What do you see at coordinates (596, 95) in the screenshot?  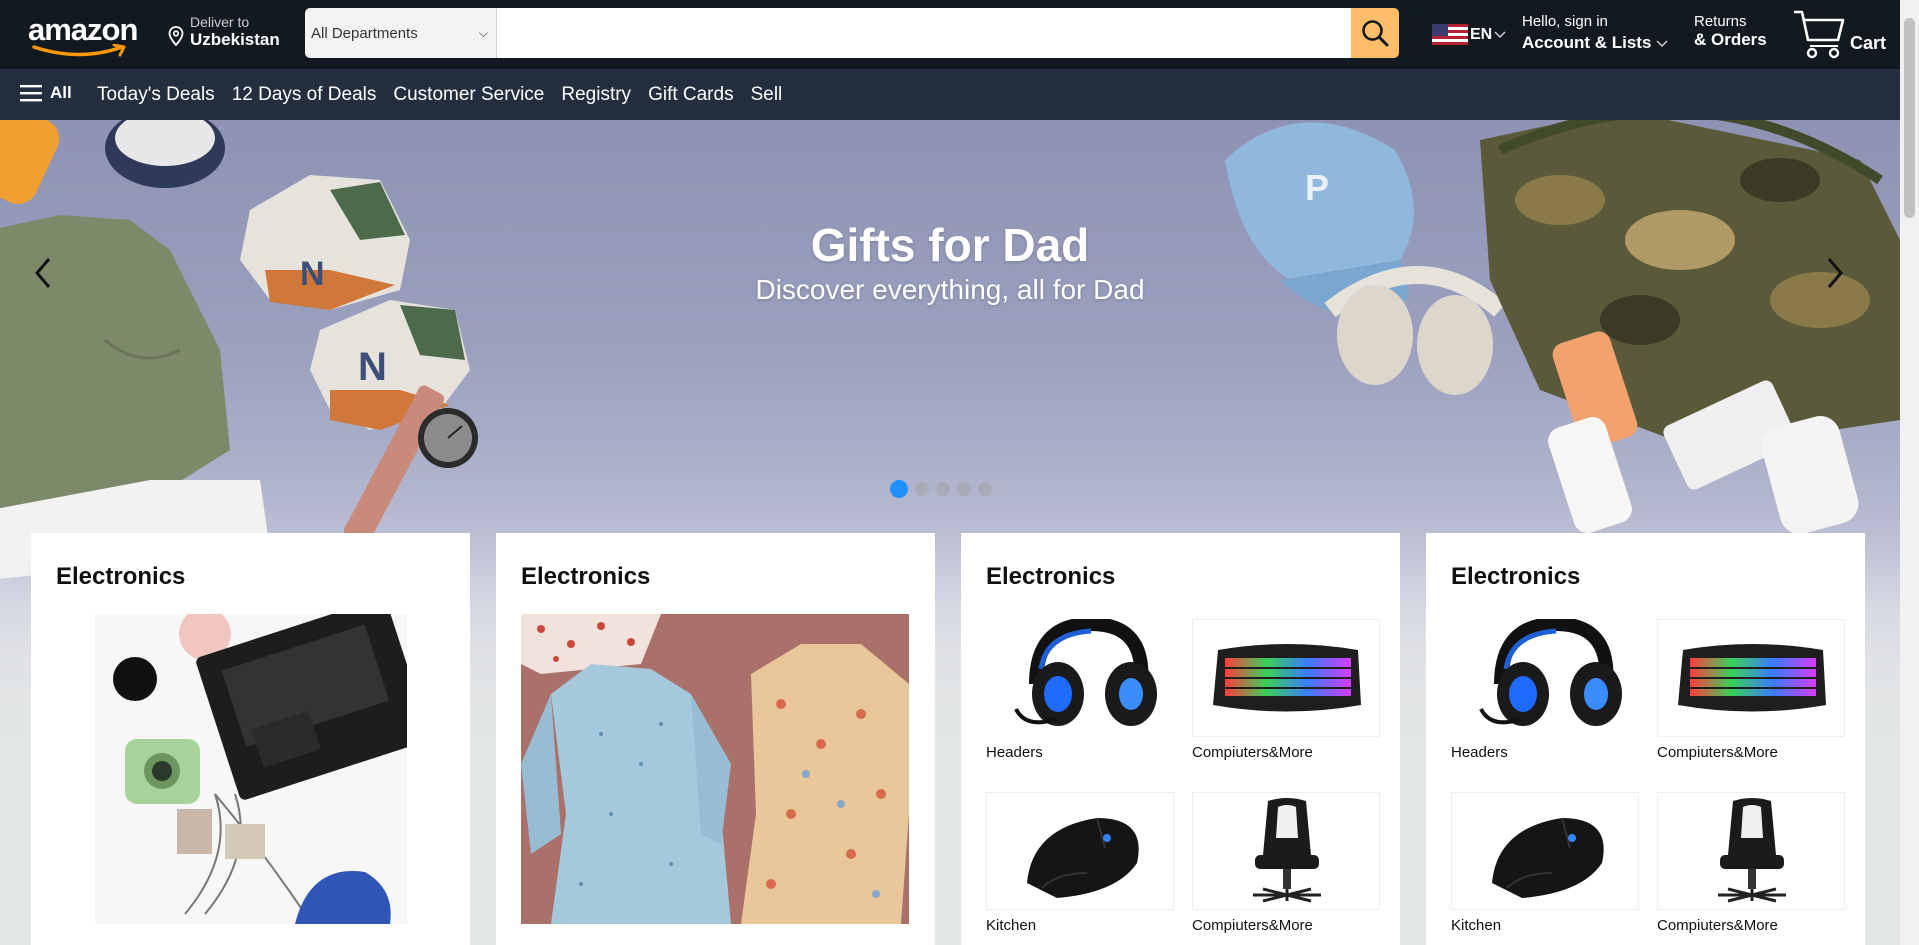 I see `nav-link-registry: Registry` at bounding box center [596, 95].